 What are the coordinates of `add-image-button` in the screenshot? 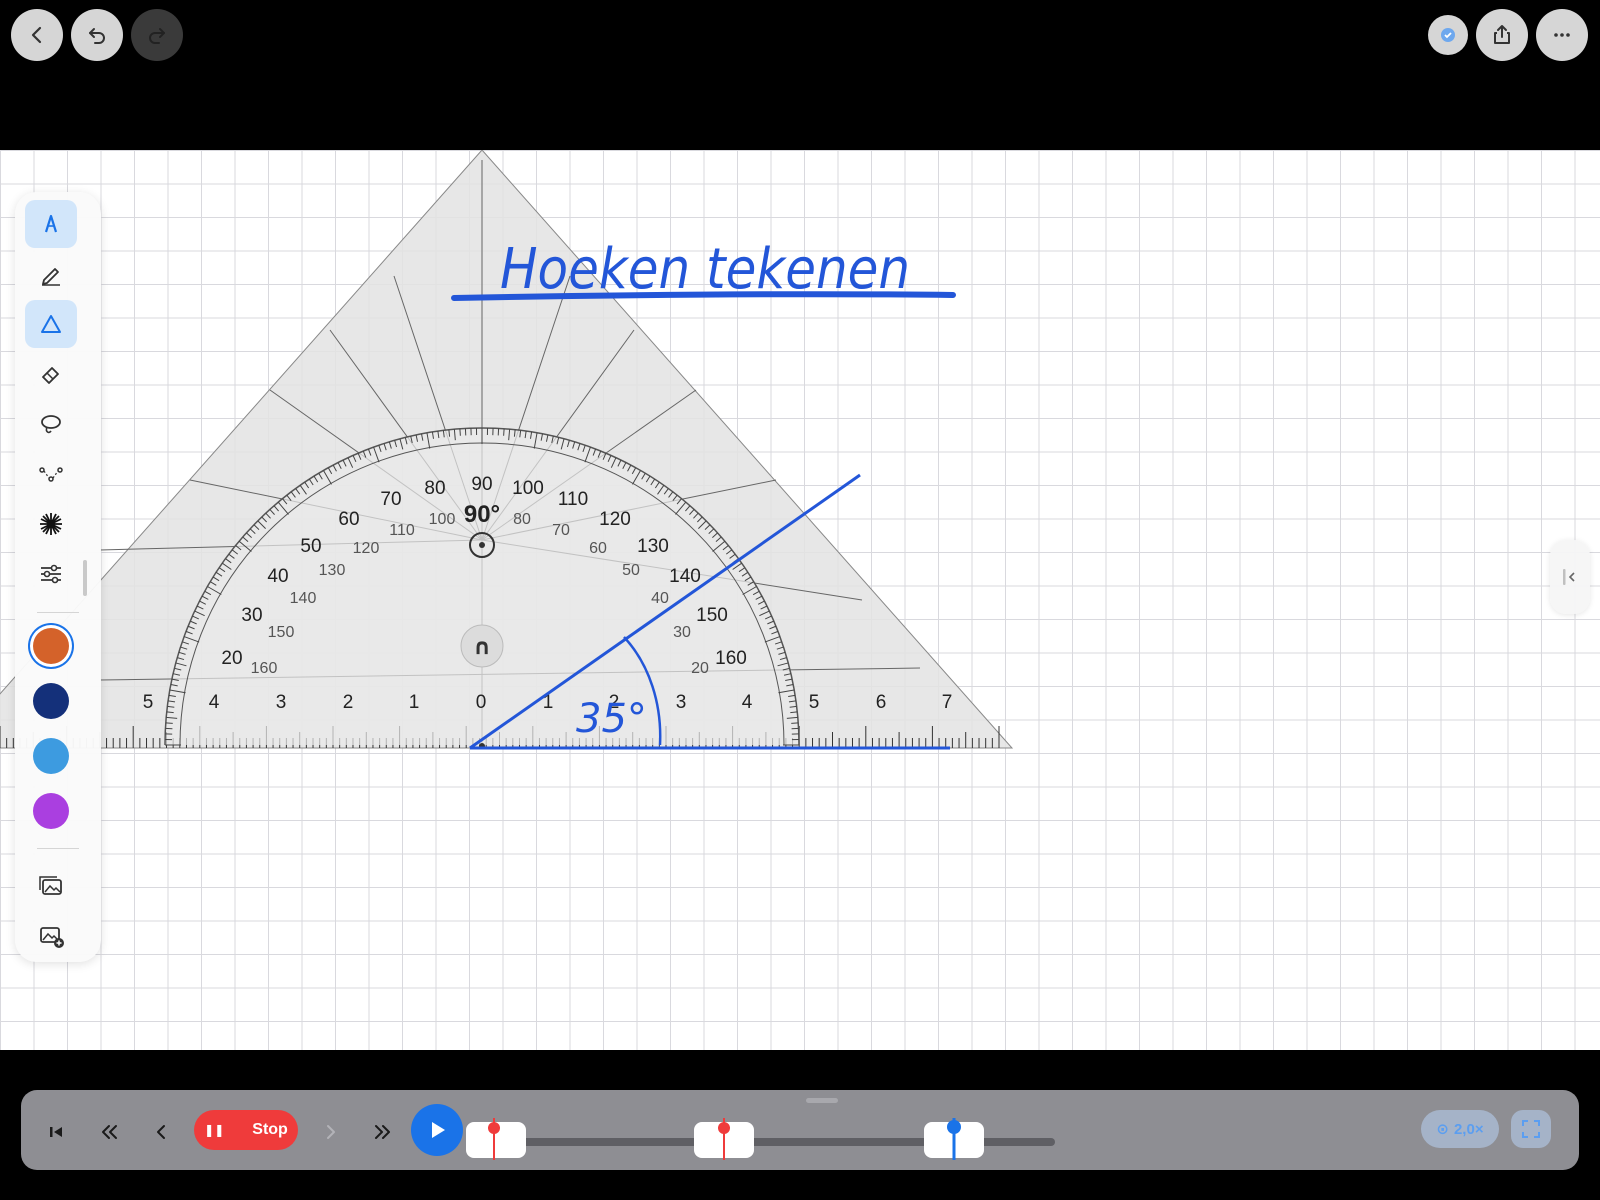 It's located at (51, 936).